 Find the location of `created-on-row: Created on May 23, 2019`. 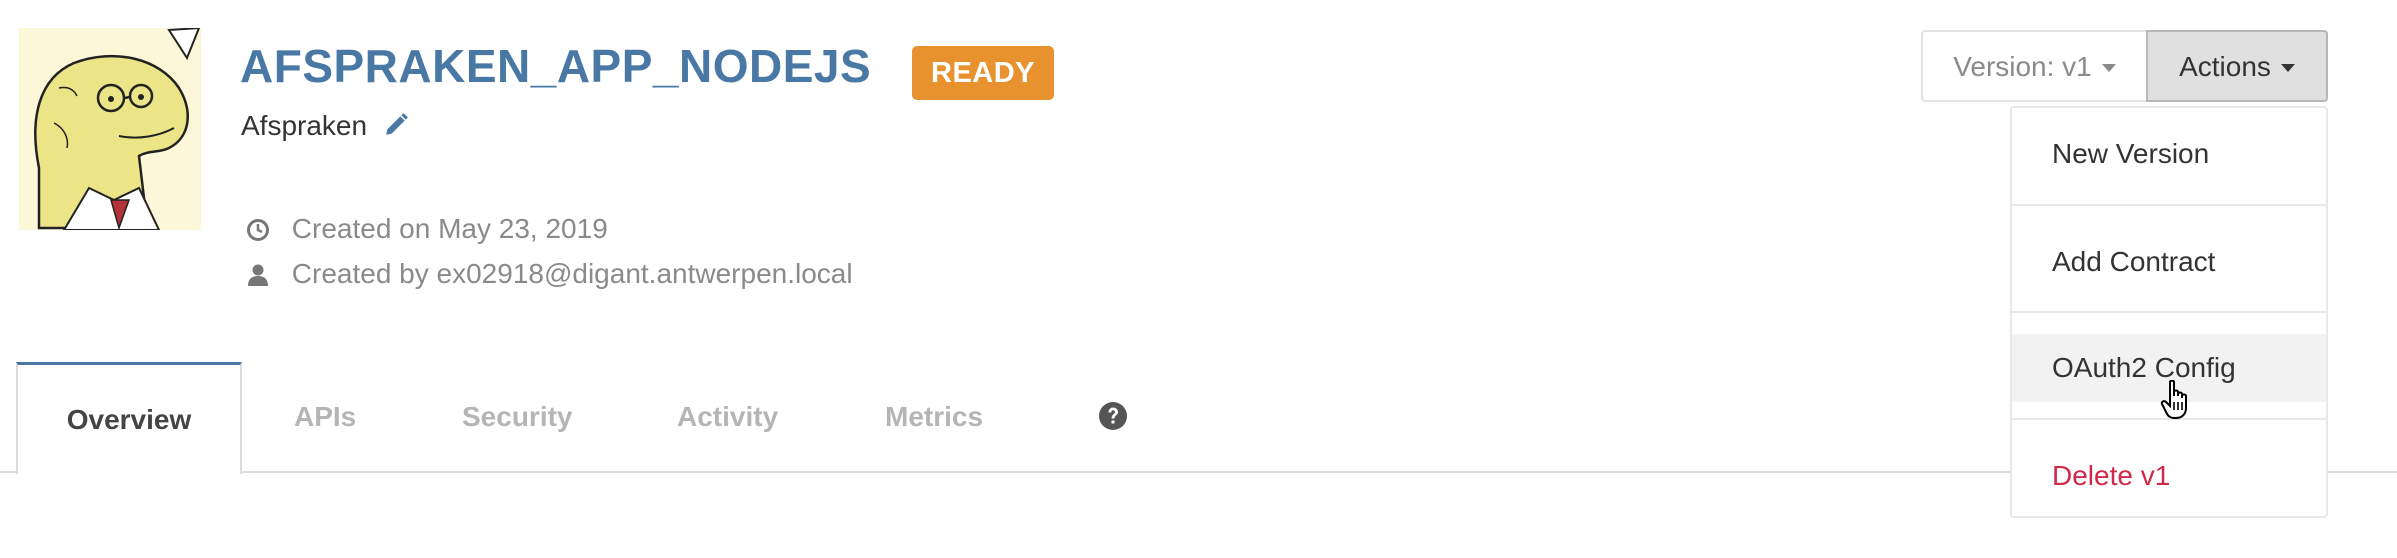

created-on-row: Created on May 23, 2019 is located at coordinates (427, 229).